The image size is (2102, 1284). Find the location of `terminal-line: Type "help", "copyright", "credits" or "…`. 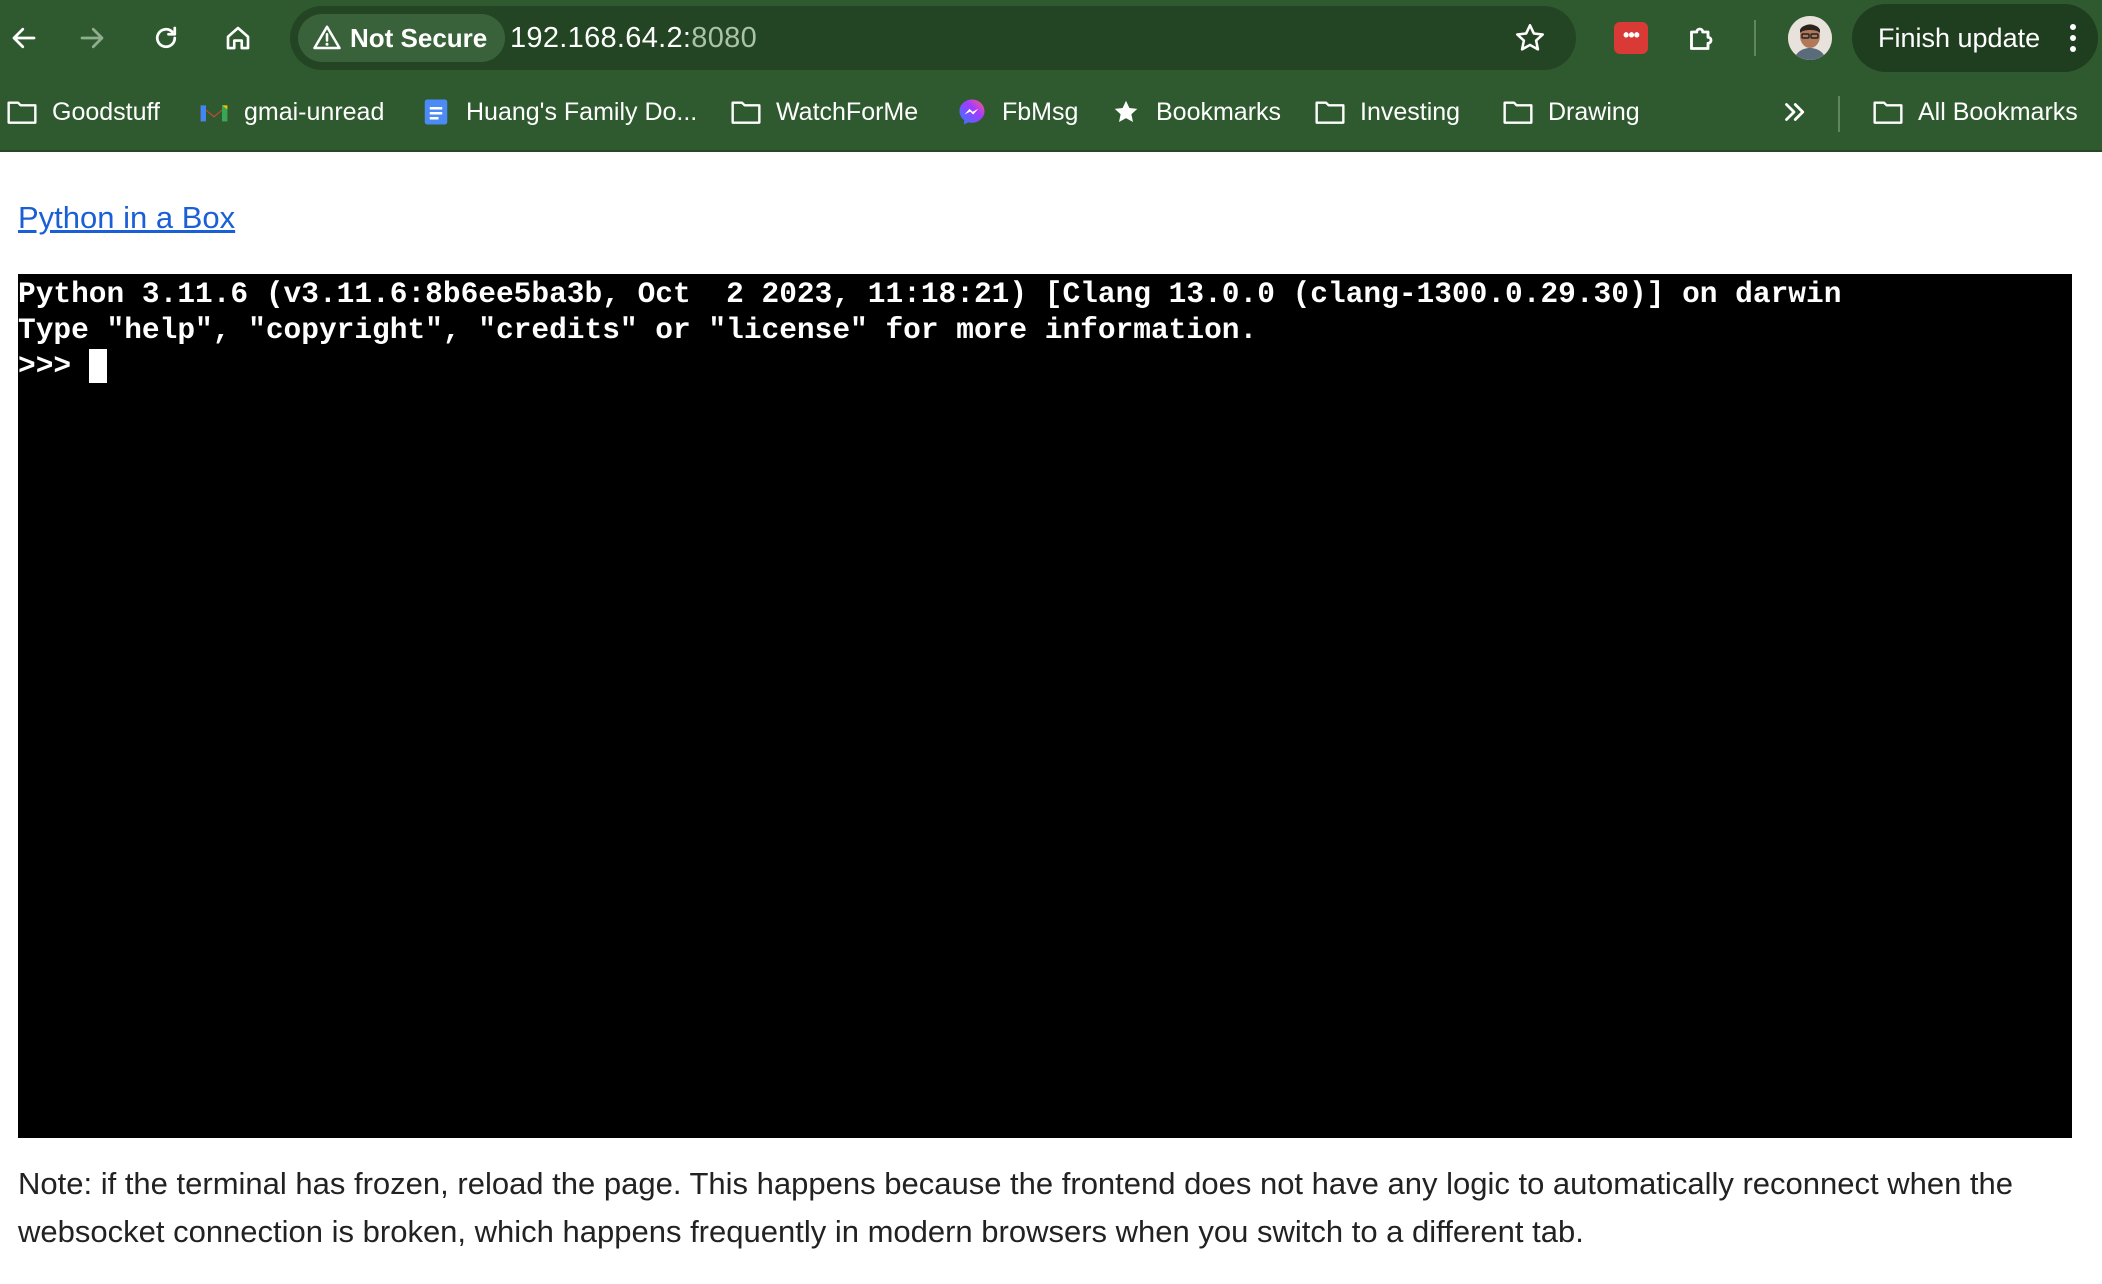

terminal-line: Type "help", "copyright", "credits" or "… is located at coordinates (638, 330).